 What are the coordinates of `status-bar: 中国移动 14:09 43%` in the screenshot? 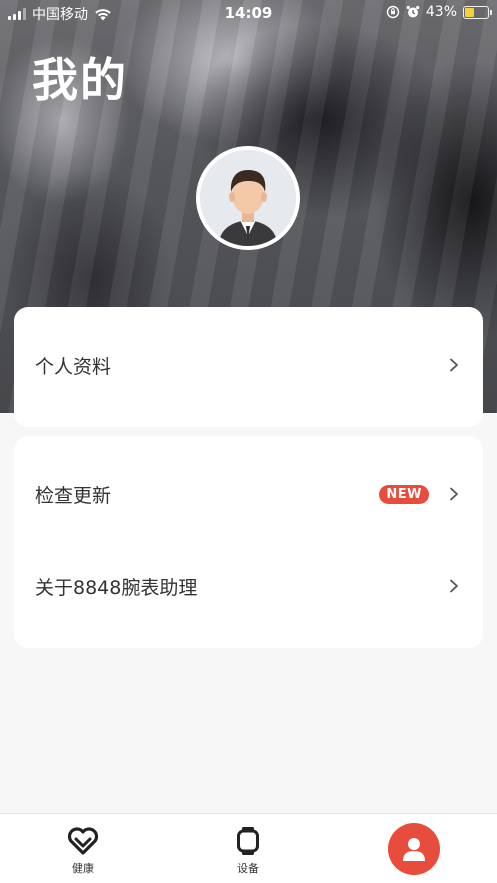 It's located at (248, 13).